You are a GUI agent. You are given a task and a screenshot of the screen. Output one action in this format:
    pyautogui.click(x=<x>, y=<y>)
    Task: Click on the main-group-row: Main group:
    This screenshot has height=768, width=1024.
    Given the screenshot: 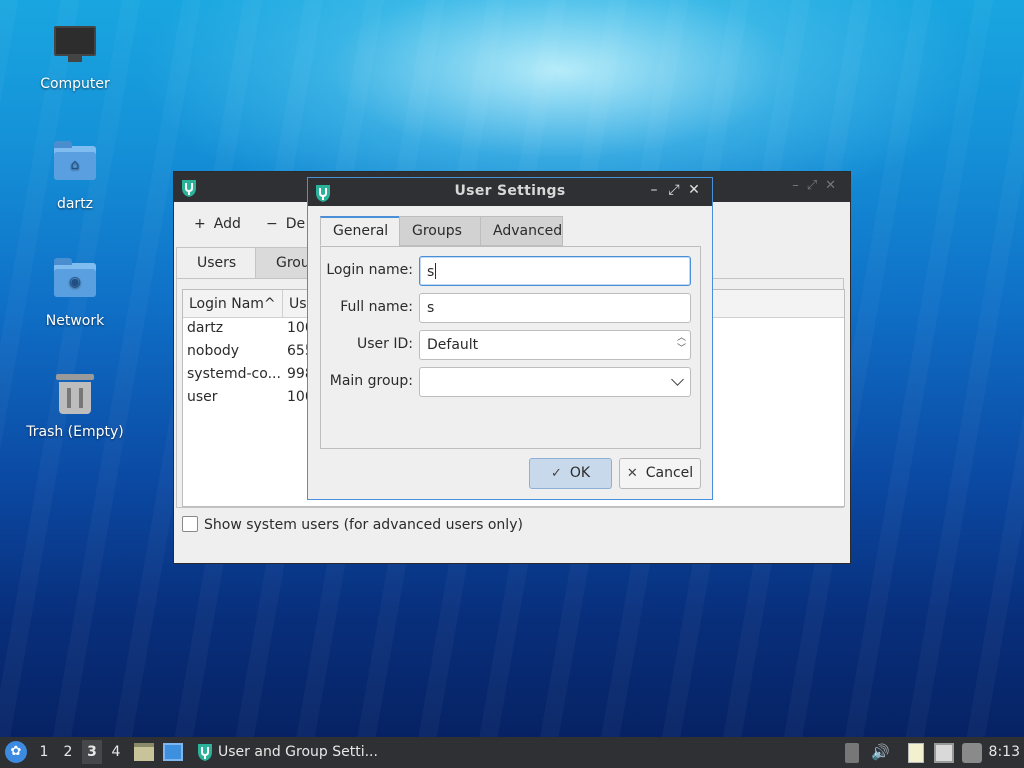 What is the action you would take?
    pyautogui.click(x=511, y=382)
    